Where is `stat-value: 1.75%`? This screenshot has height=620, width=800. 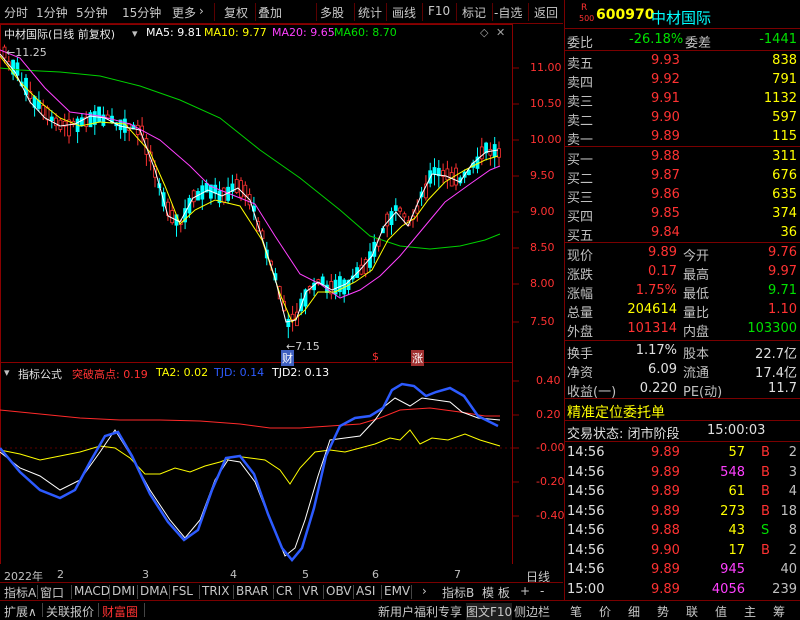 stat-value: 1.75% is located at coordinates (656, 290).